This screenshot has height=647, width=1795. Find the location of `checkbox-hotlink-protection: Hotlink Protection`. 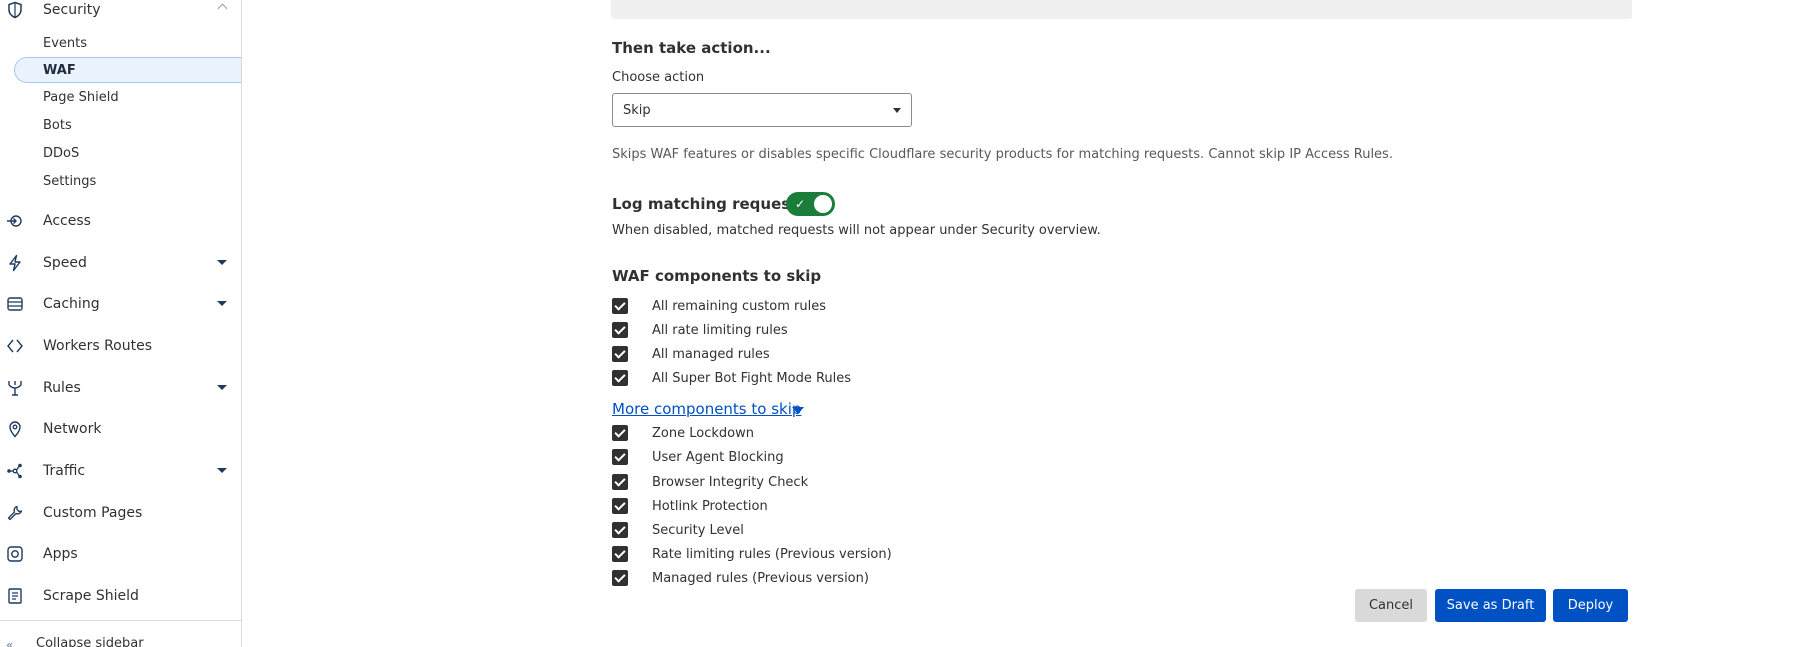

checkbox-hotlink-protection: Hotlink Protection is located at coordinates (812, 507).